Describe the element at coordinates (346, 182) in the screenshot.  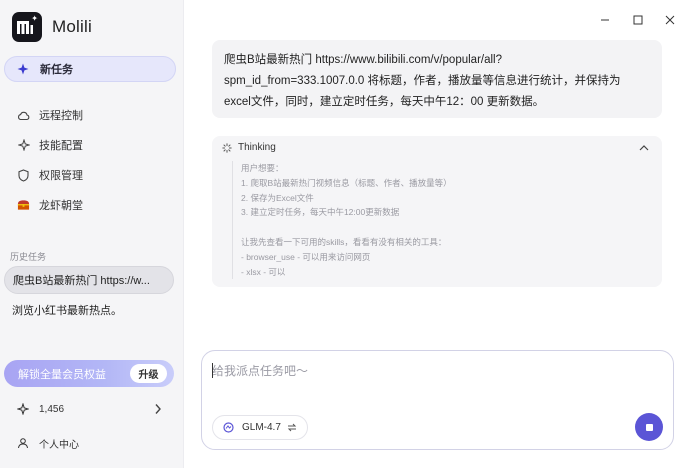
I see `thinking-line: 1. 爬取B站最新热门视频信息（标题、作者、播放量等）` at that location.